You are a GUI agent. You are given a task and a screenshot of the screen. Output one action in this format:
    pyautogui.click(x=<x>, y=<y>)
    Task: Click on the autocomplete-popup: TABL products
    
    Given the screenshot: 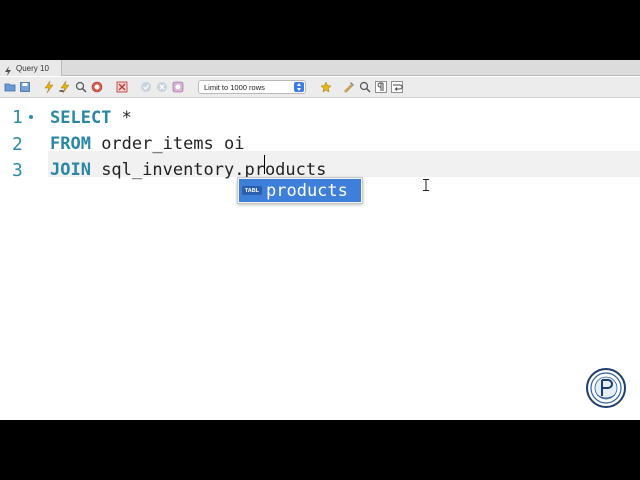 What is the action you would take?
    pyautogui.click(x=300, y=190)
    